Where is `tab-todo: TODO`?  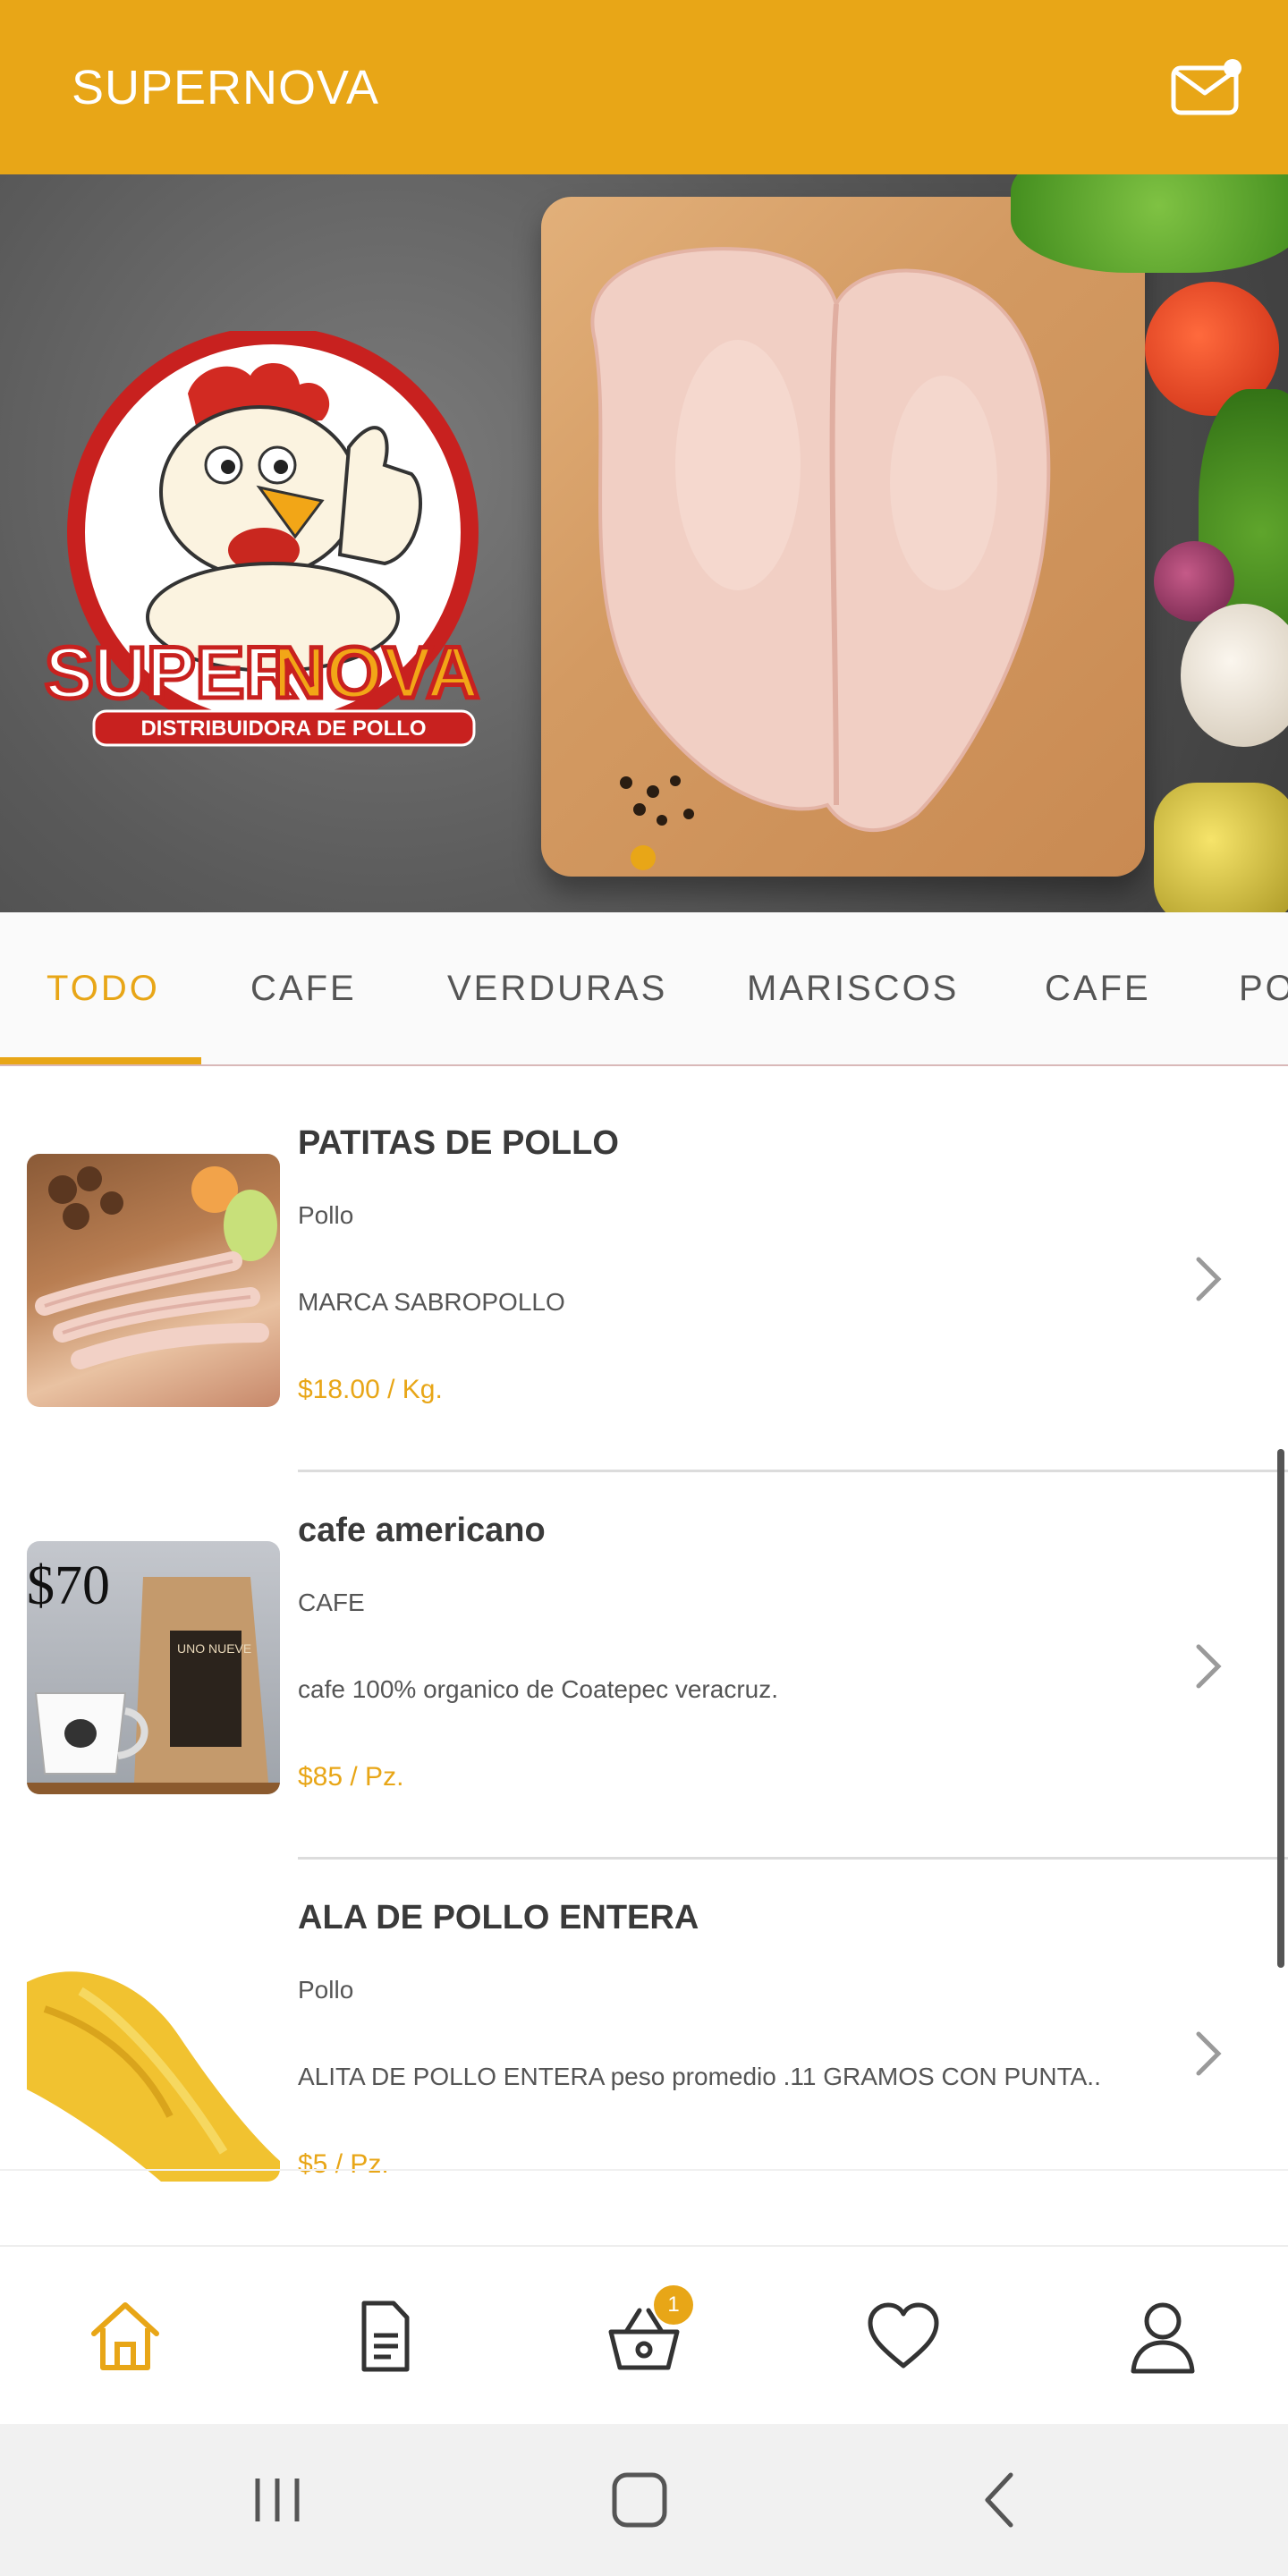
tab-todo: TODO is located at coordinates (103, 988).